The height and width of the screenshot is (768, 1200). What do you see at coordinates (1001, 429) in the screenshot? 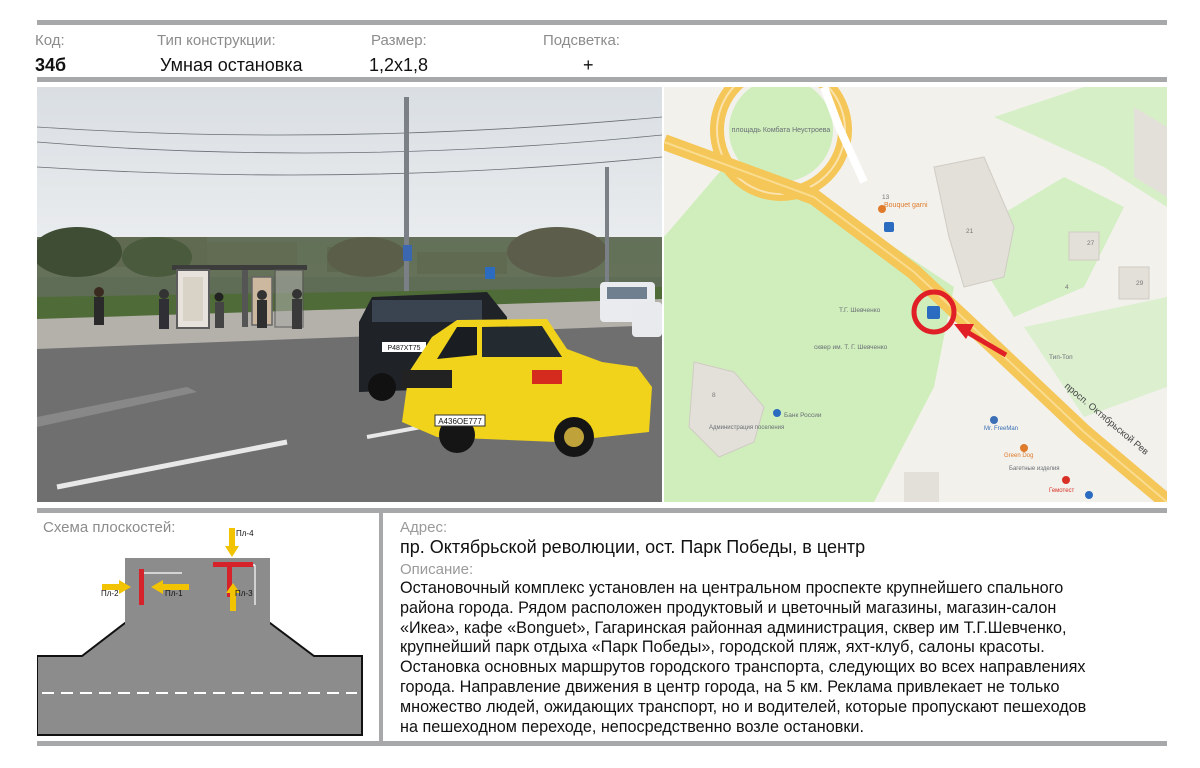
I see `poi-mr-freeman: Mr. FreeMan` at bounding box center [1001, 429].